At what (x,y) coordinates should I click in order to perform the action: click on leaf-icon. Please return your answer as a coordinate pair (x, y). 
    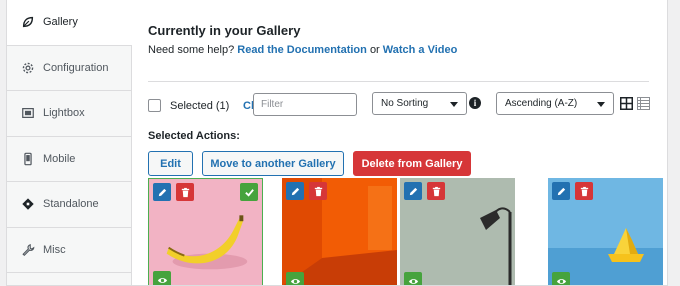
    Looking at the image, I should click on (28, 22).